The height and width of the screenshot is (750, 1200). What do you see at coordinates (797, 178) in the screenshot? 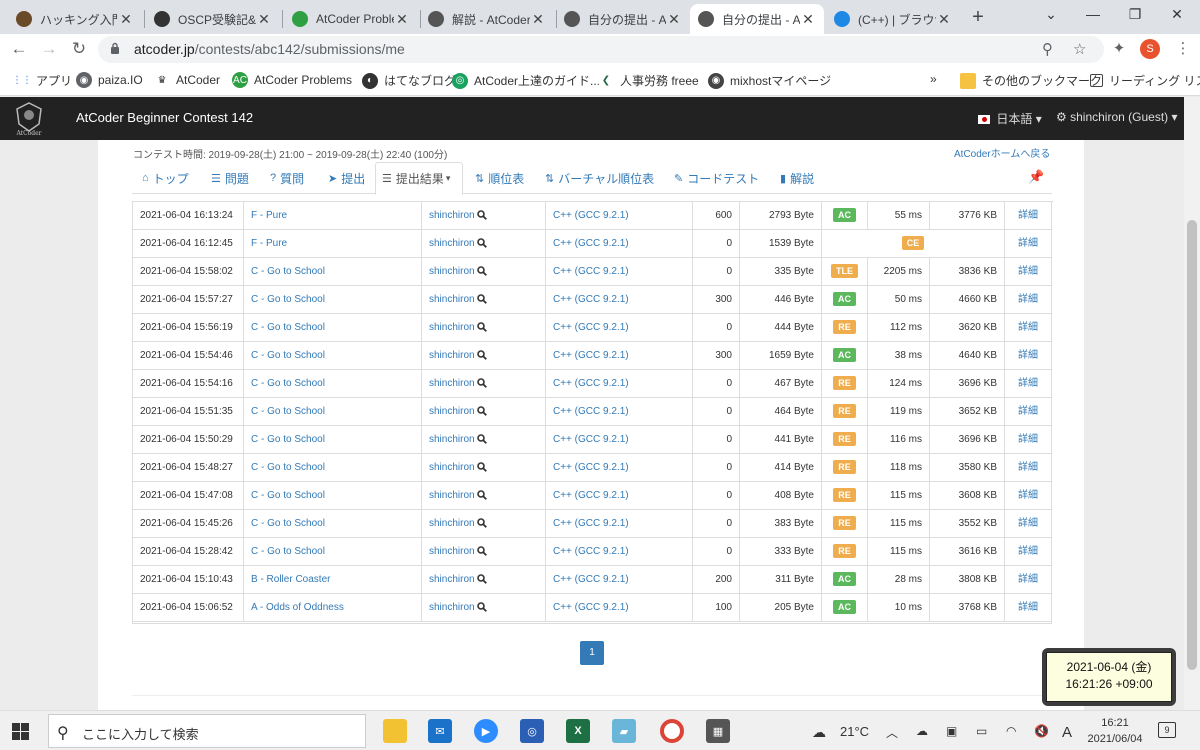
I see `tab-editorial: ▮ 解説` at bounding box center [797, 178].